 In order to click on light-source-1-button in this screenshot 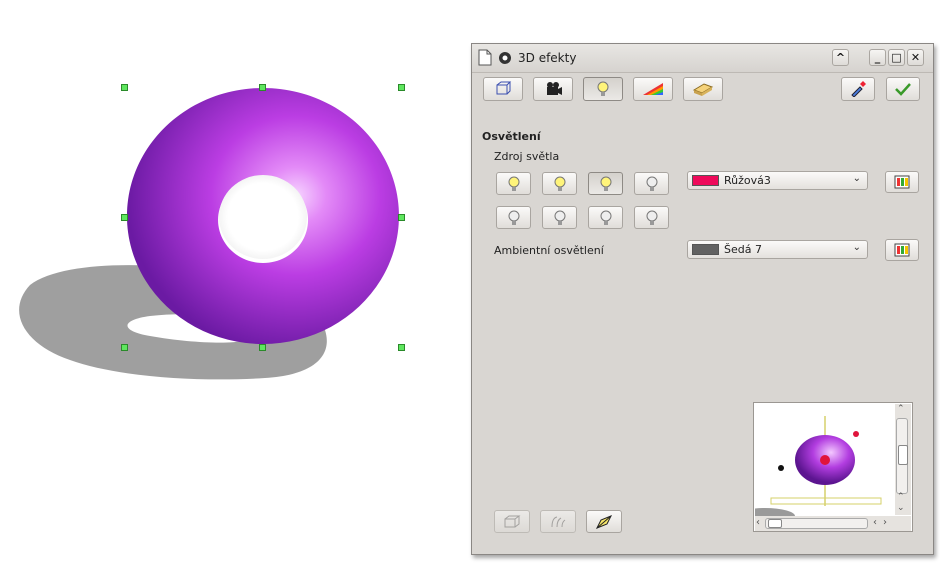, I will do `click(513, 183)`.